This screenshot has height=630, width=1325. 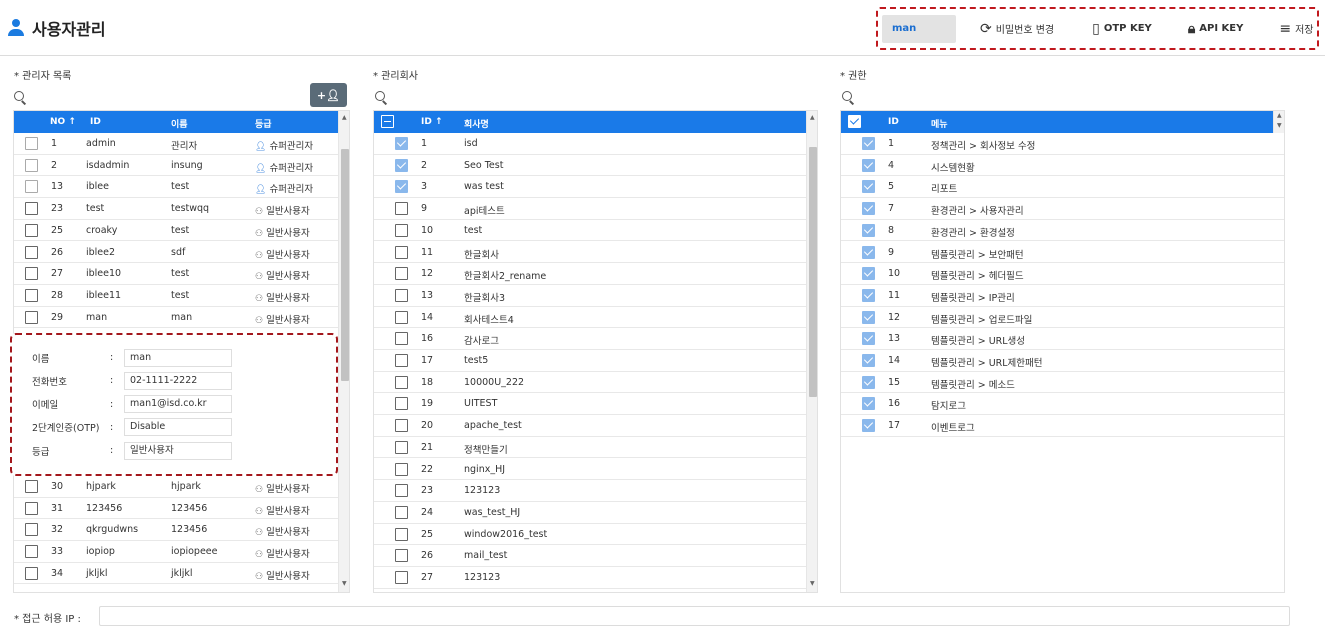 What do you see at coordinates (590, 513) in the screenshot?
I see `table-row: 24 was_test_HJ` at bounding box center [590, 513].